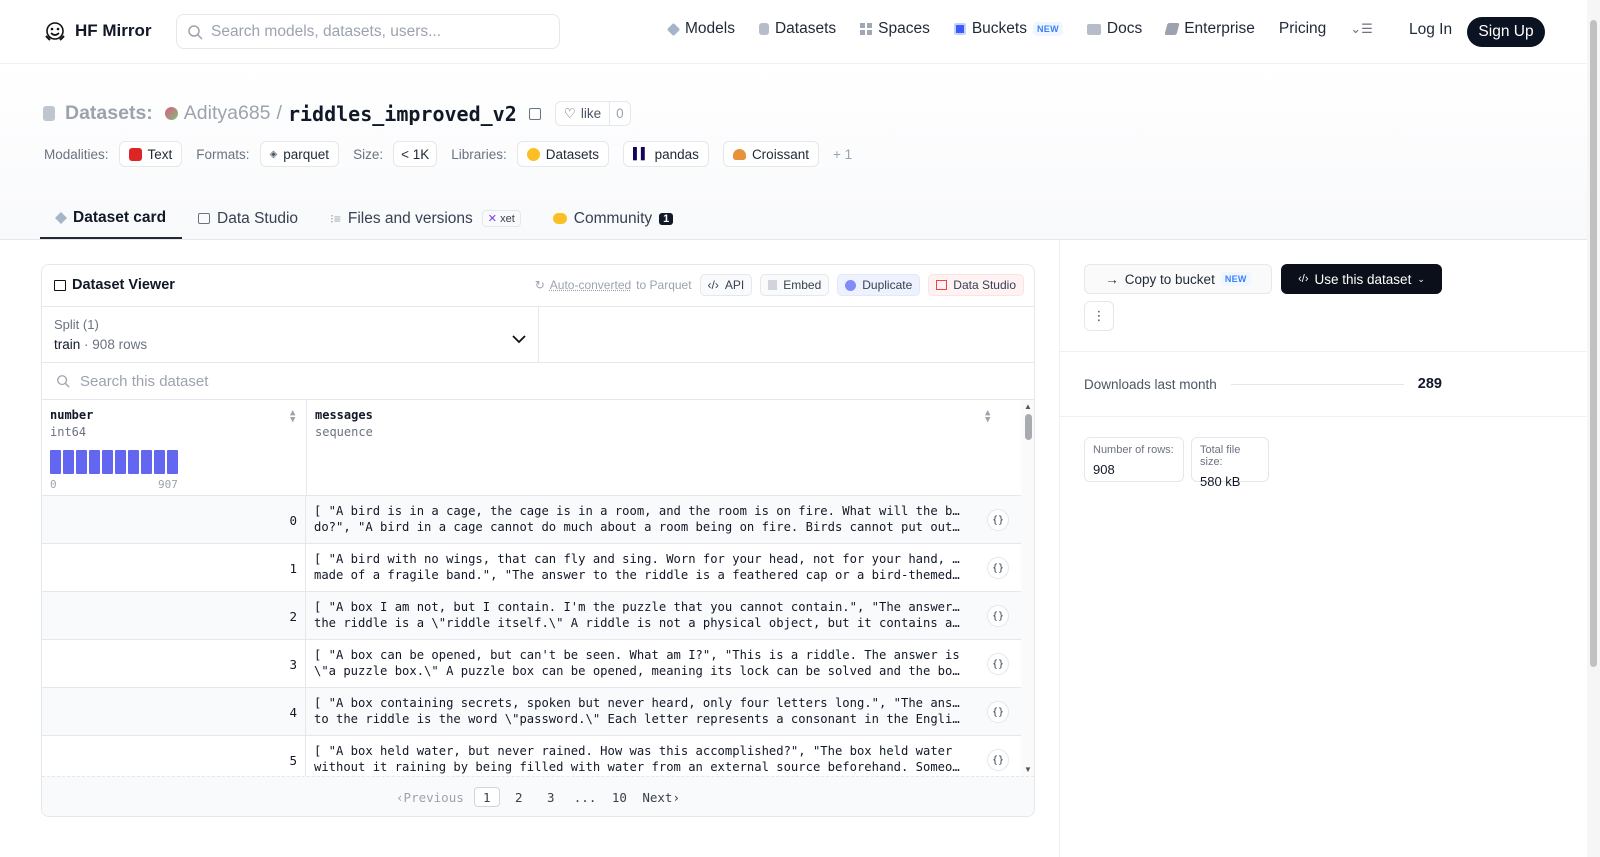  What do you see at coordinates (763, 29) in the screenshot?
I see `dataset-icon` at bounding box center [763, 29].